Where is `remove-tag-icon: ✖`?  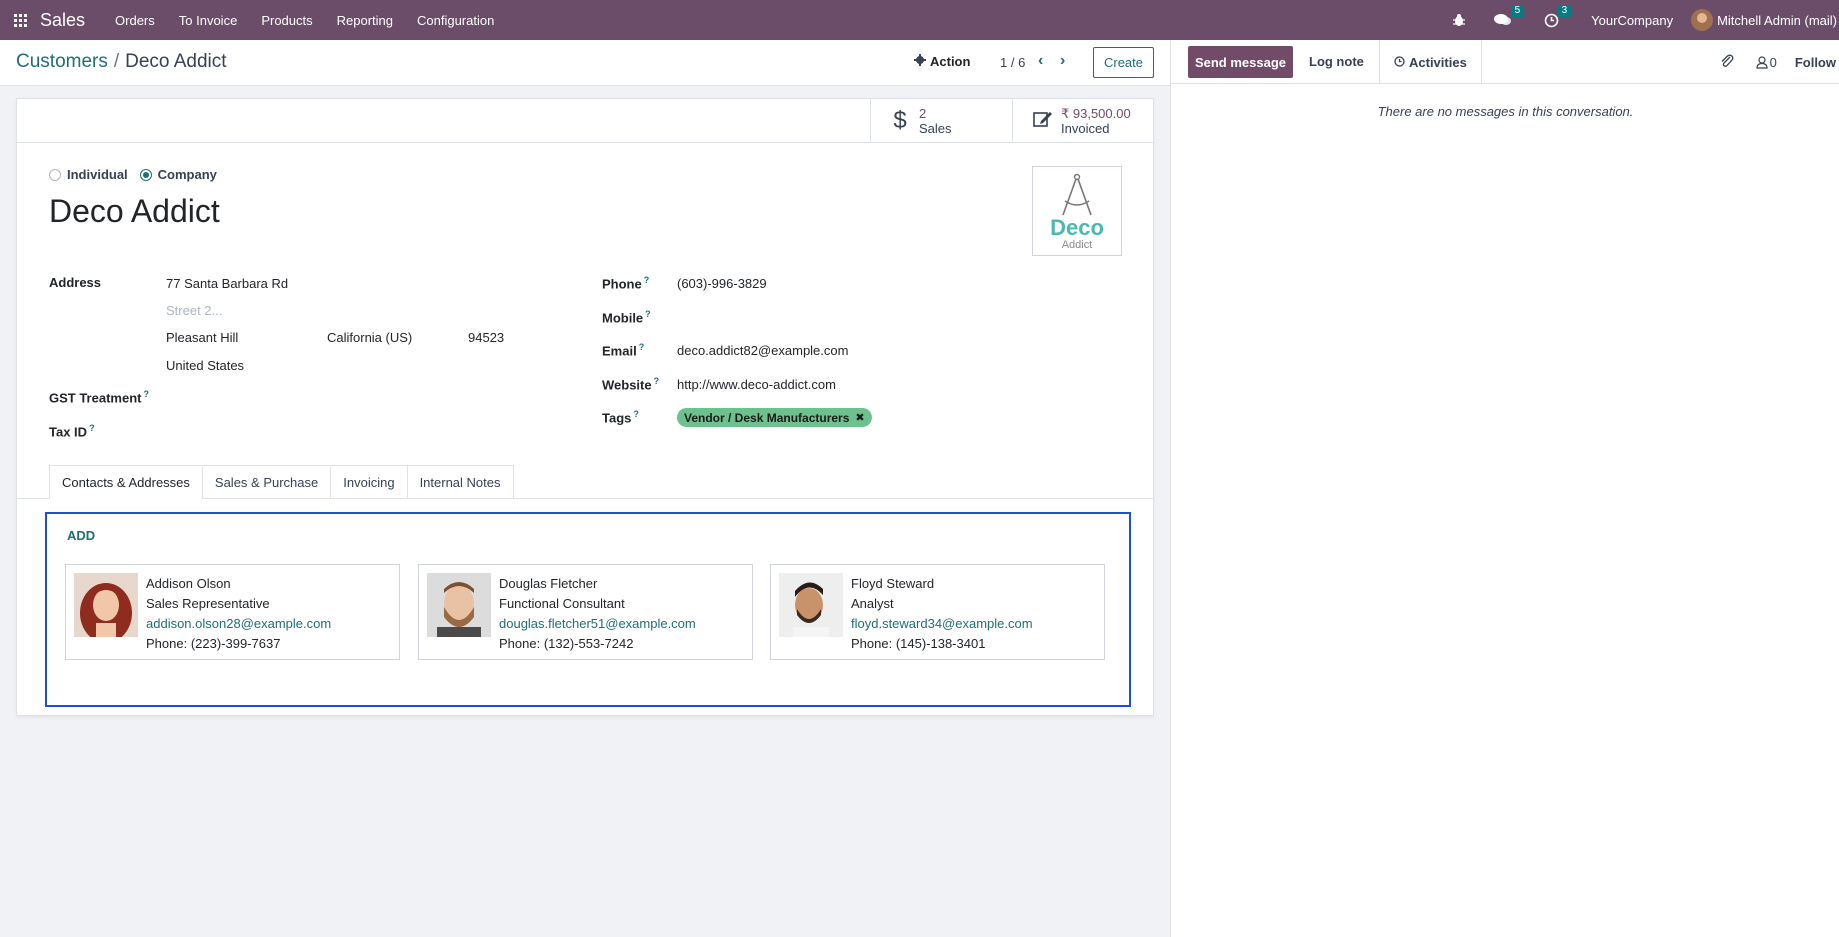 remove-tag-icon: ✖ is located at coordinates (859, 417).